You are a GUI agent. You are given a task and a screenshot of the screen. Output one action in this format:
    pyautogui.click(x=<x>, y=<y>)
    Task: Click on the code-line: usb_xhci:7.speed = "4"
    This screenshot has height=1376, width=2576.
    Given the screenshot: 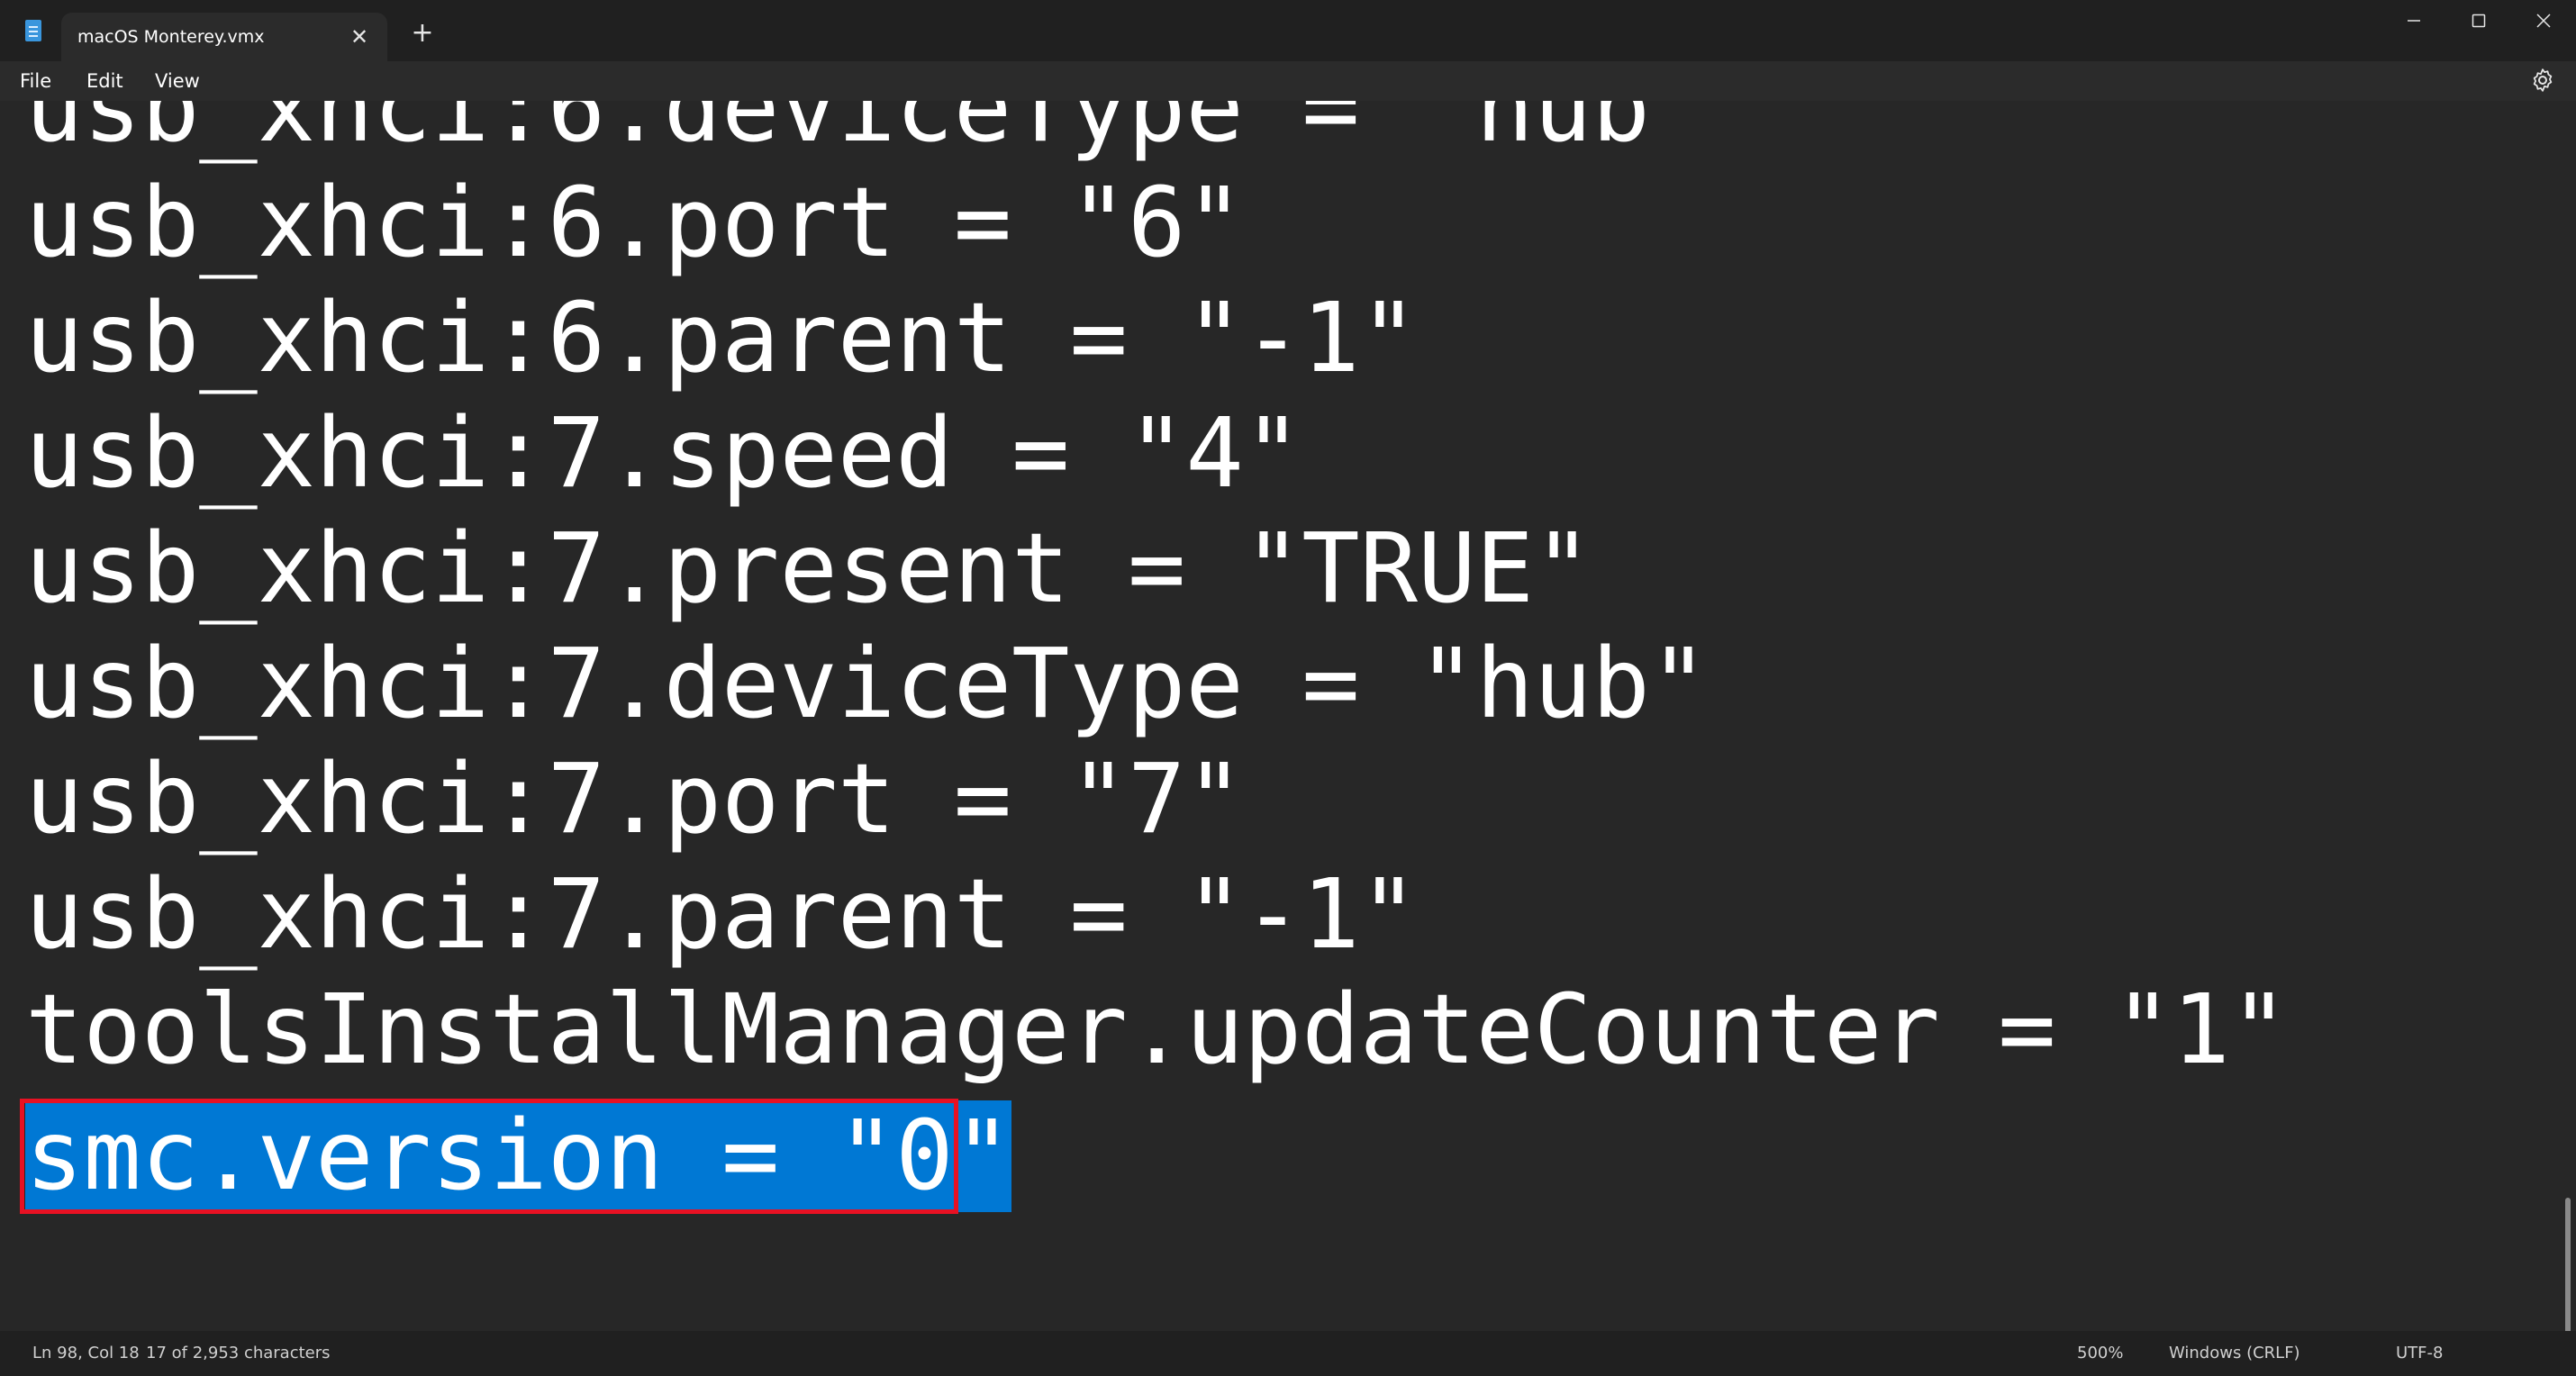 What is the action you would take?
    pyautogui.click(x=664, y=454)
    